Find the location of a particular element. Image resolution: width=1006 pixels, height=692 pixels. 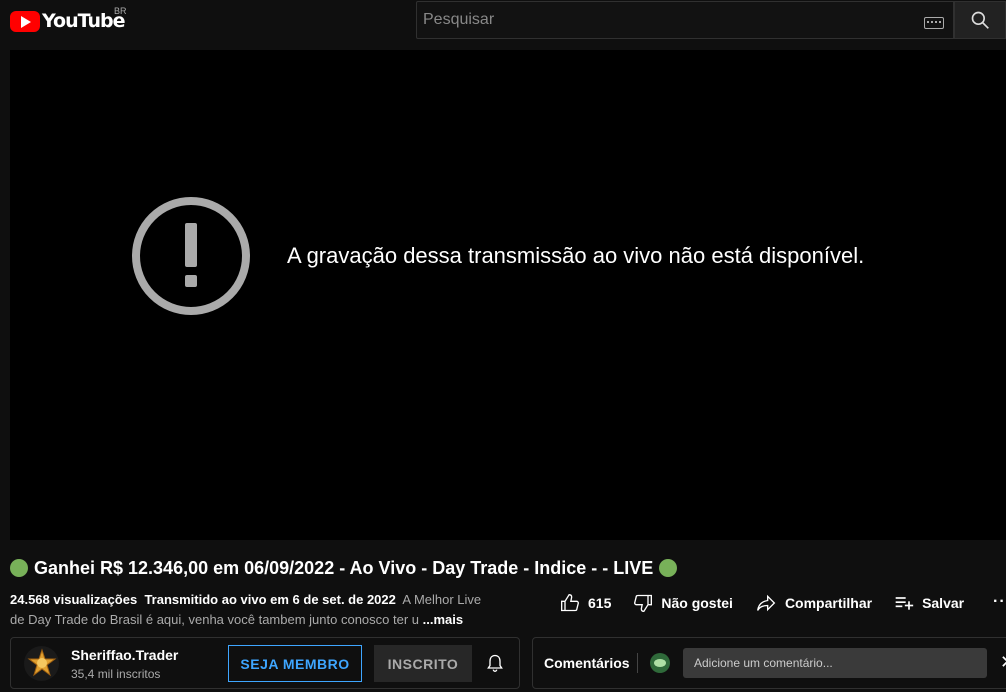

masthead: YouTube BR is located at coordinates (503, 22).